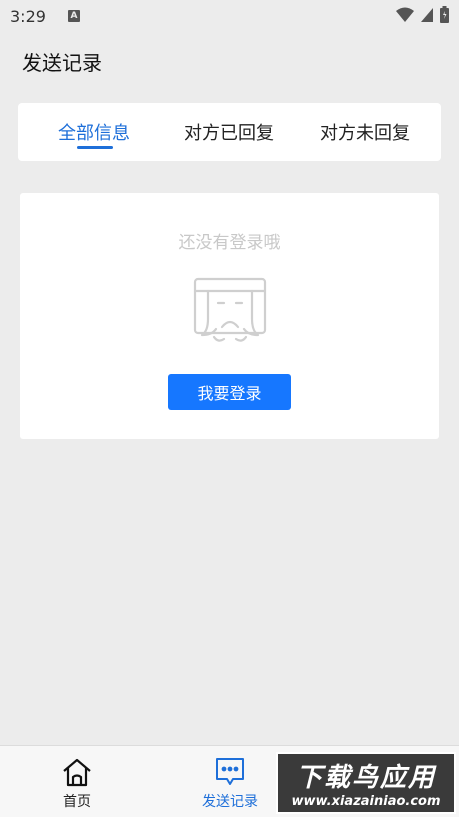 Image resolution: width=459 pixels, height=817 pixels. Describe the element at coordinates (366, 801) in the screenshot. I see `watermark-url: www.xiazainiao.com` at that location.